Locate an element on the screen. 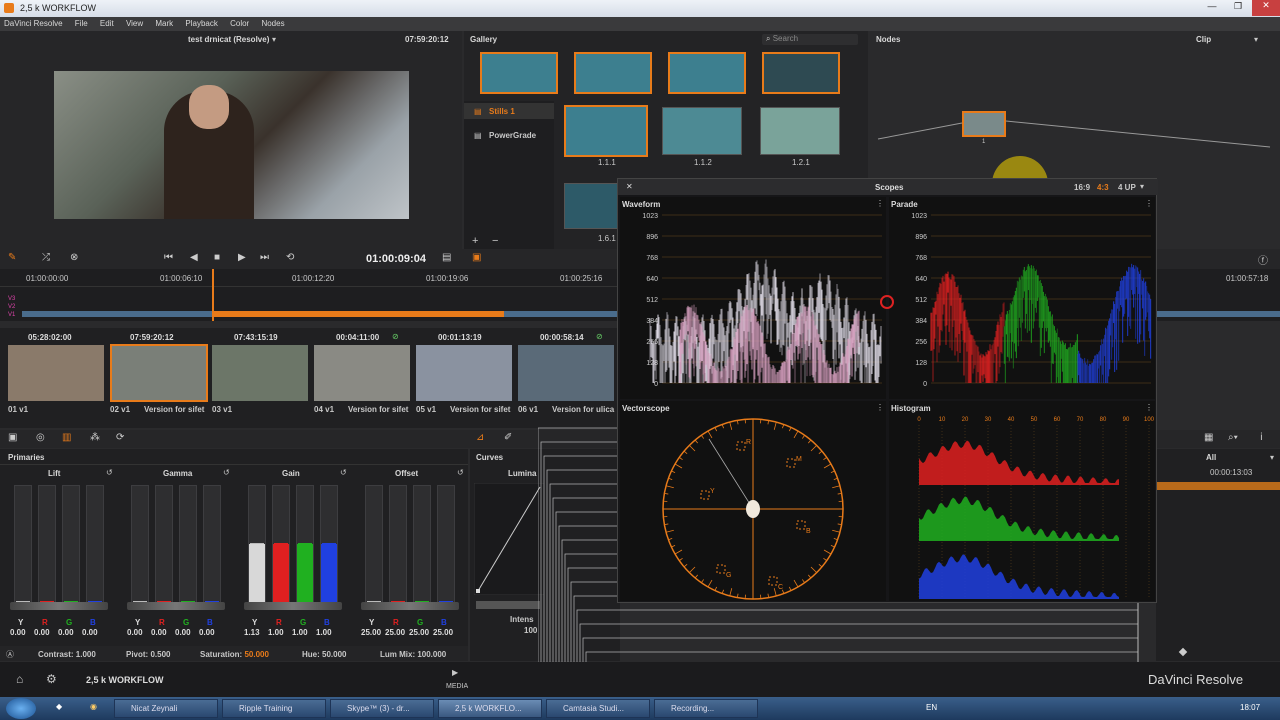 The image size is (1280, 720). contrast-value: Contrast: 1.000 is located at coordinates (67, 654).